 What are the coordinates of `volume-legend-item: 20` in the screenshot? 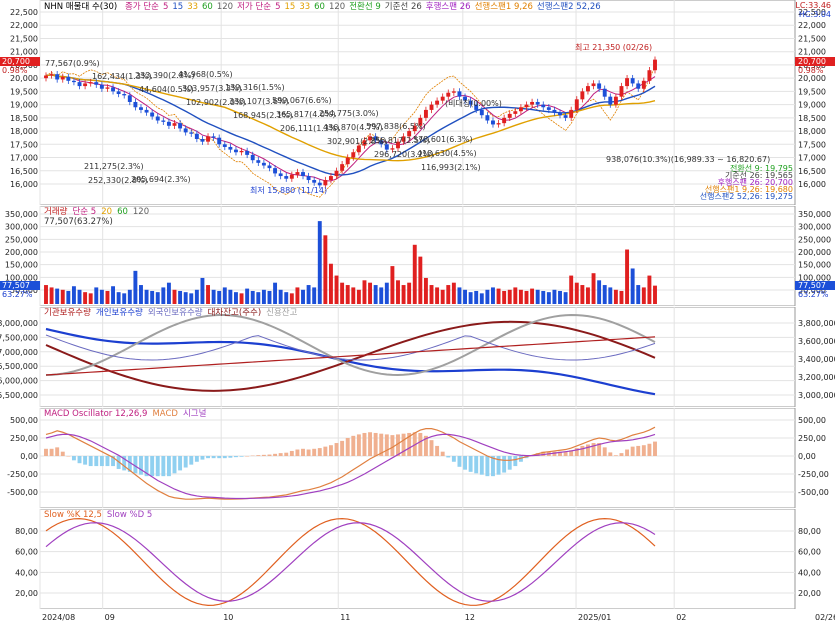 It's located at (106, 212).